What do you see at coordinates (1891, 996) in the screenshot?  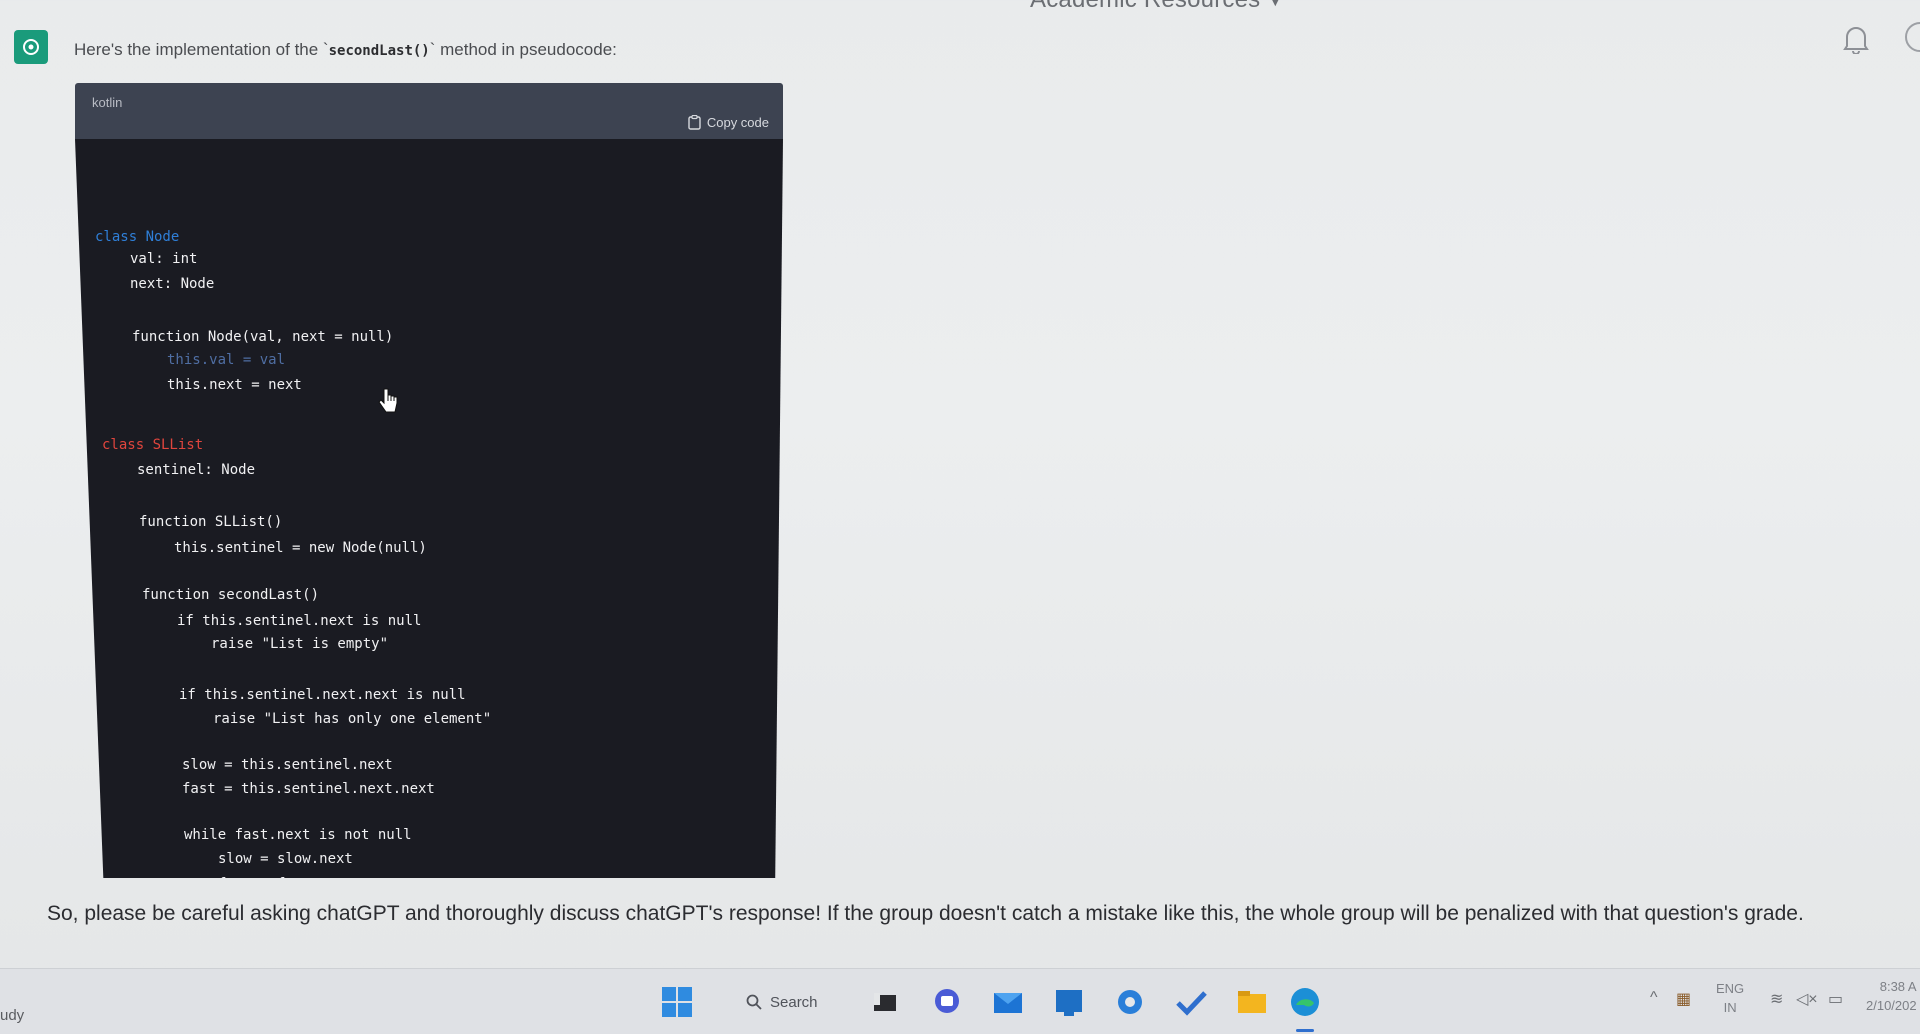 I see `clock: 8:38 A 2/10/202` at bounding box center [1891, 996].